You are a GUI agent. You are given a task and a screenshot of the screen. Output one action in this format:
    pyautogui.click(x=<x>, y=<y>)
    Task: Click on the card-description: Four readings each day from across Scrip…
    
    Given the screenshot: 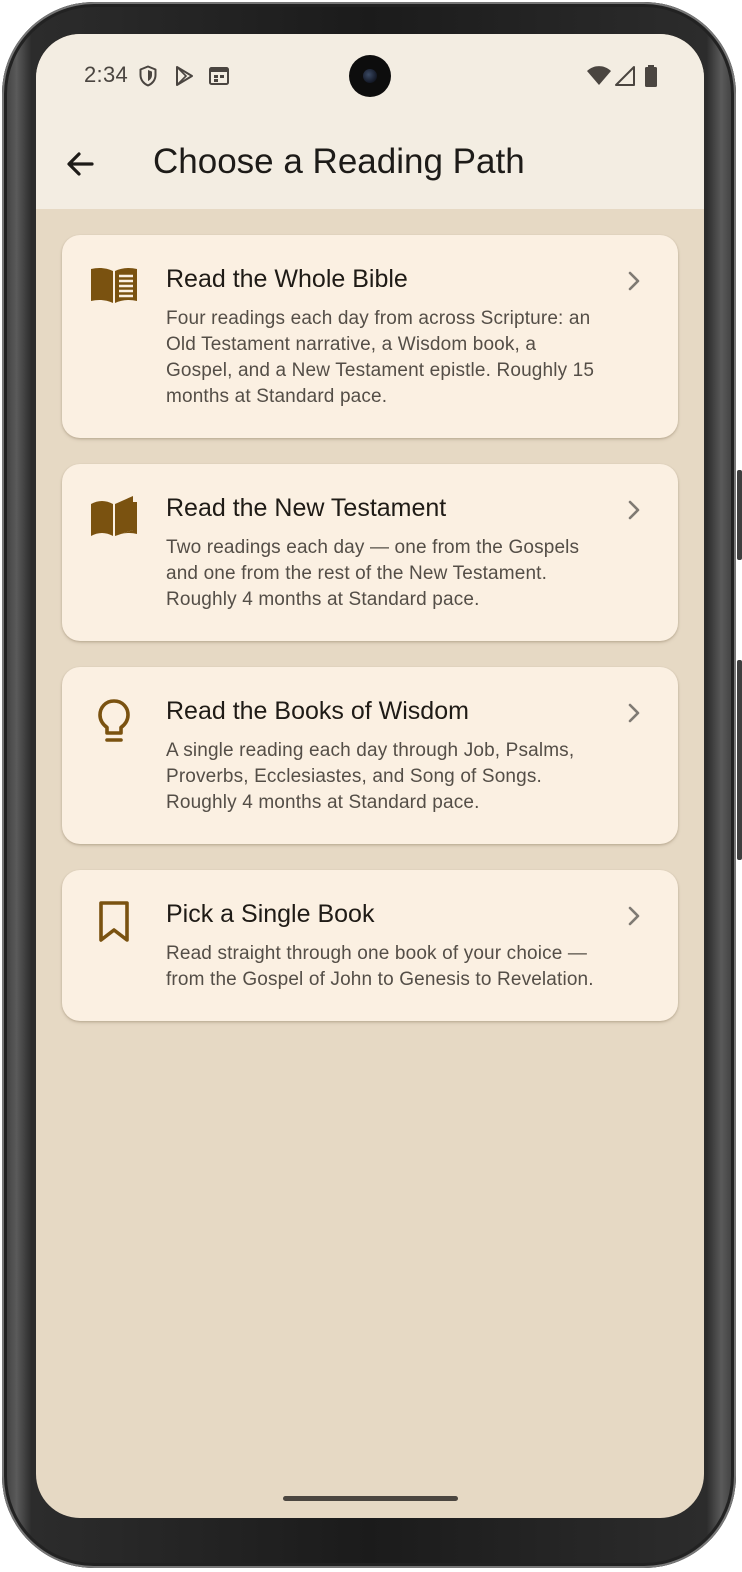 What is the action you would take?
    pyautogui.click(x=380, y=357)
    